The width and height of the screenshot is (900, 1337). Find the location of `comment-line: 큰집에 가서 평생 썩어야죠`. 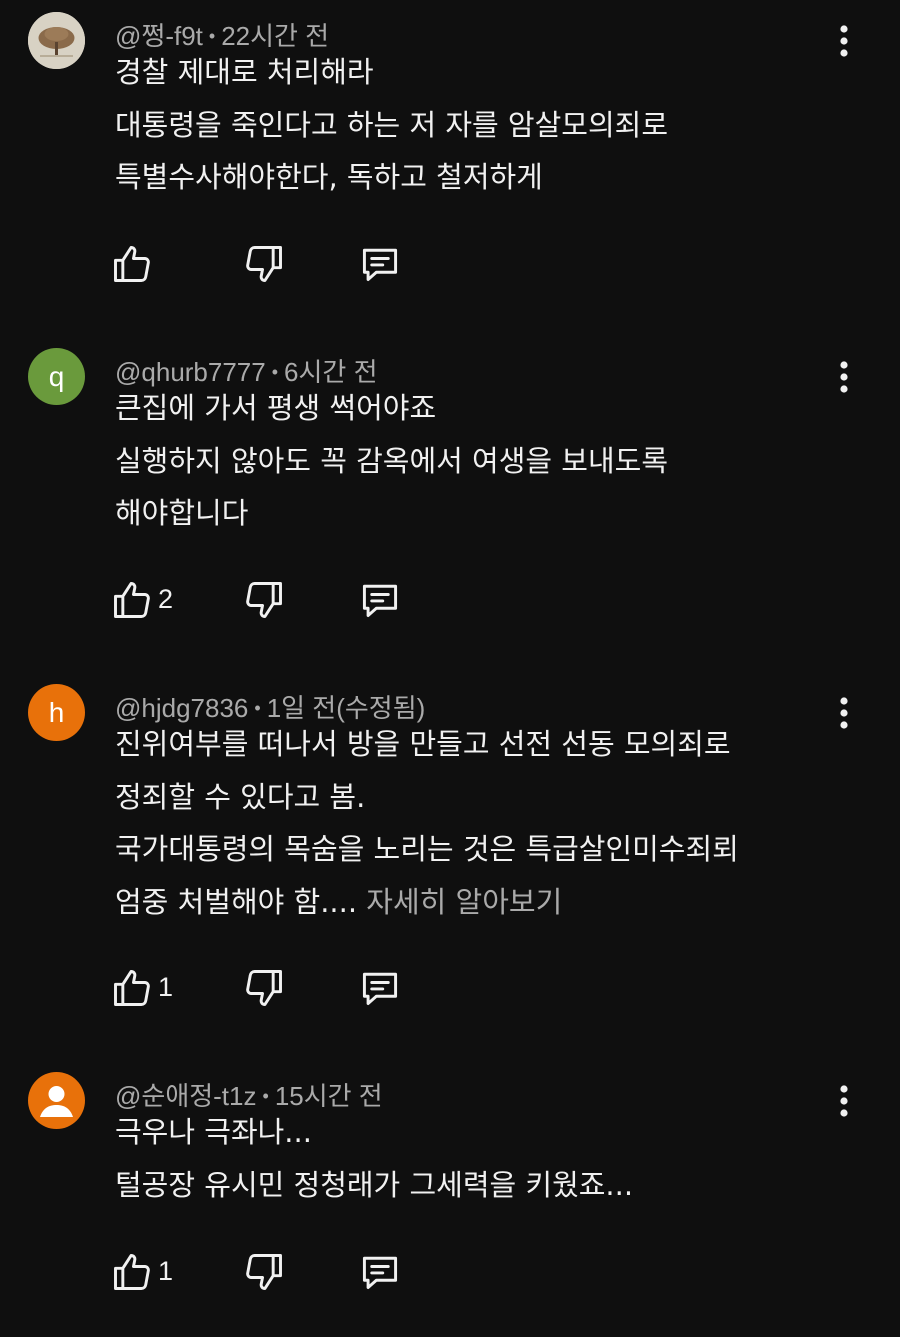

comment-line: 큰집에 가서 평생 썩어야죠 is located at coordinates (276, 408).